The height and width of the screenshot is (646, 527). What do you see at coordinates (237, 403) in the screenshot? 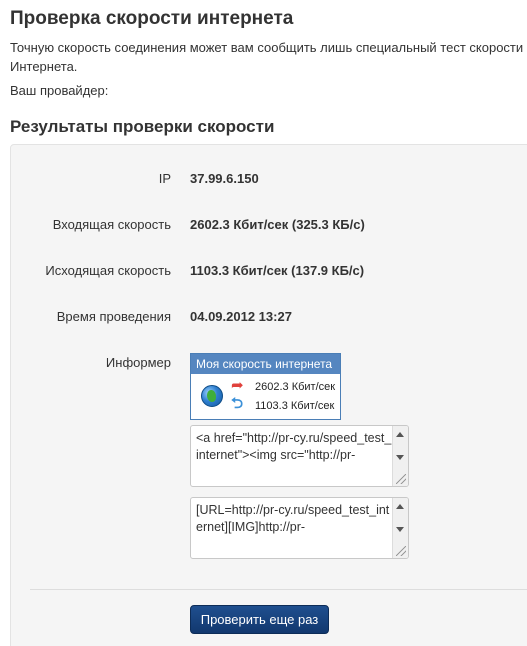
I see `upload-arrow-icon: ⮌` at bounding box center [237, 403].